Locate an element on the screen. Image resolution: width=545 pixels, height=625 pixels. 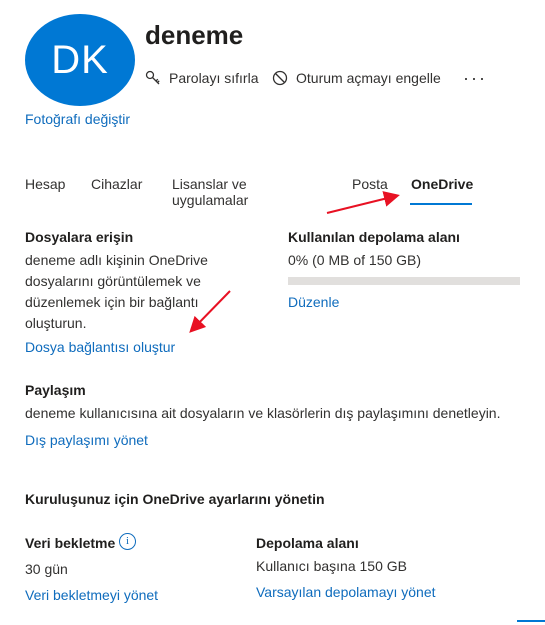
sharing-title: Paylaşım is located at coordinates (55, 390).